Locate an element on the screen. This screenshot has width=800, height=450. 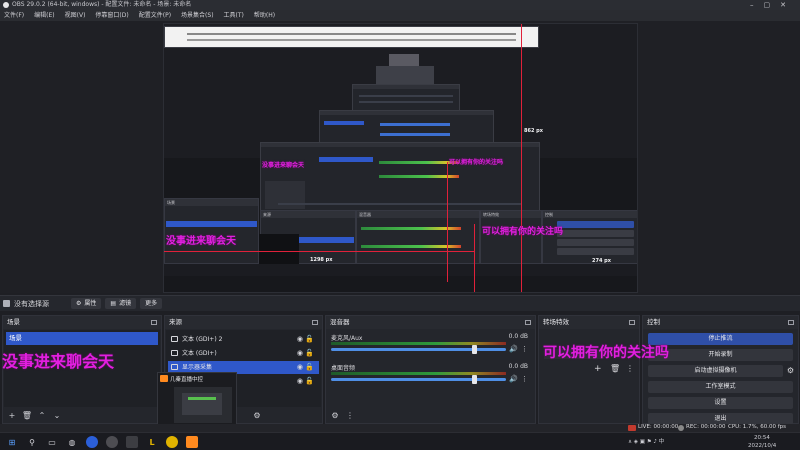
mixer-title: 混音器 is located at coordinates (340, 322).